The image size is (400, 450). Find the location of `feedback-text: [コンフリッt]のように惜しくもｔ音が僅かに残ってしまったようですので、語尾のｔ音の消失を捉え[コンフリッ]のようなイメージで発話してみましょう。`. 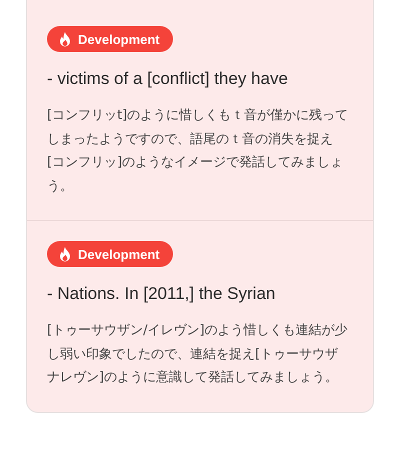

feedback-text: [コンフリッt]のように惜しくもｔ音が僅かに残ってしまったようですので、語尾のｔ音の消失を捉え[コンフリッ]のようなイメージで発話してみましょう。 is located at coordinates (198, 151).